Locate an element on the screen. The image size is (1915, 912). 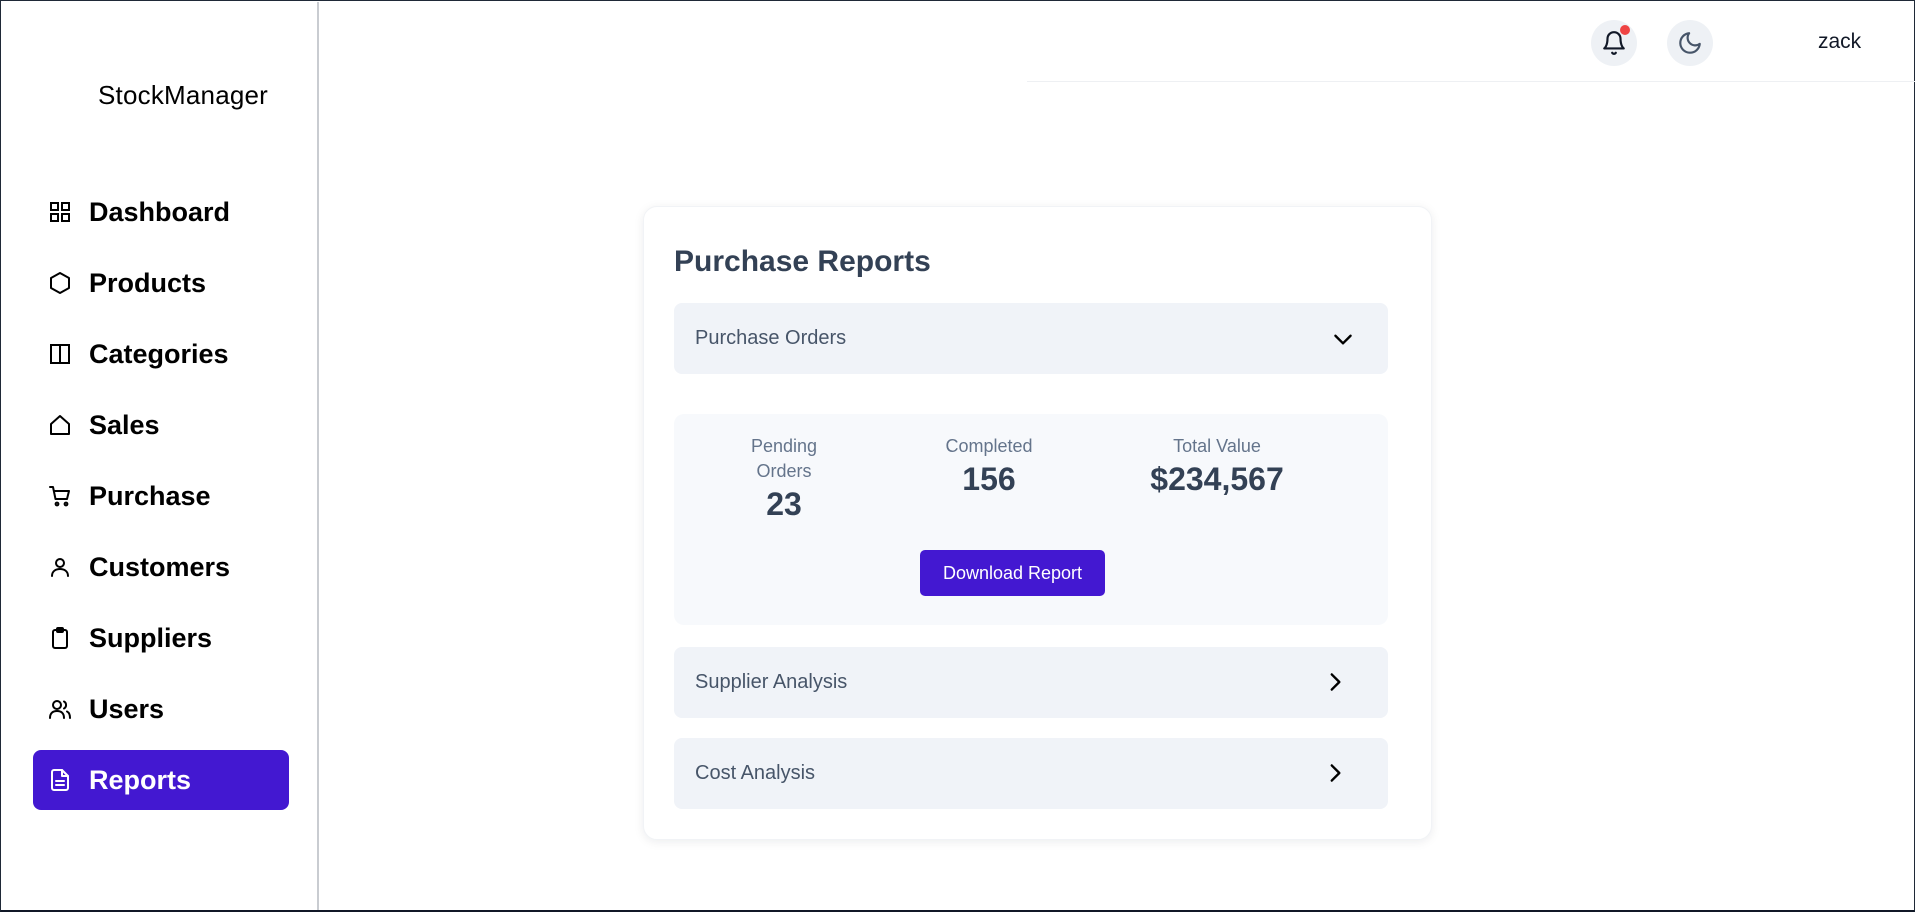
stat-value: 156 is located at coordinates (989, 479).